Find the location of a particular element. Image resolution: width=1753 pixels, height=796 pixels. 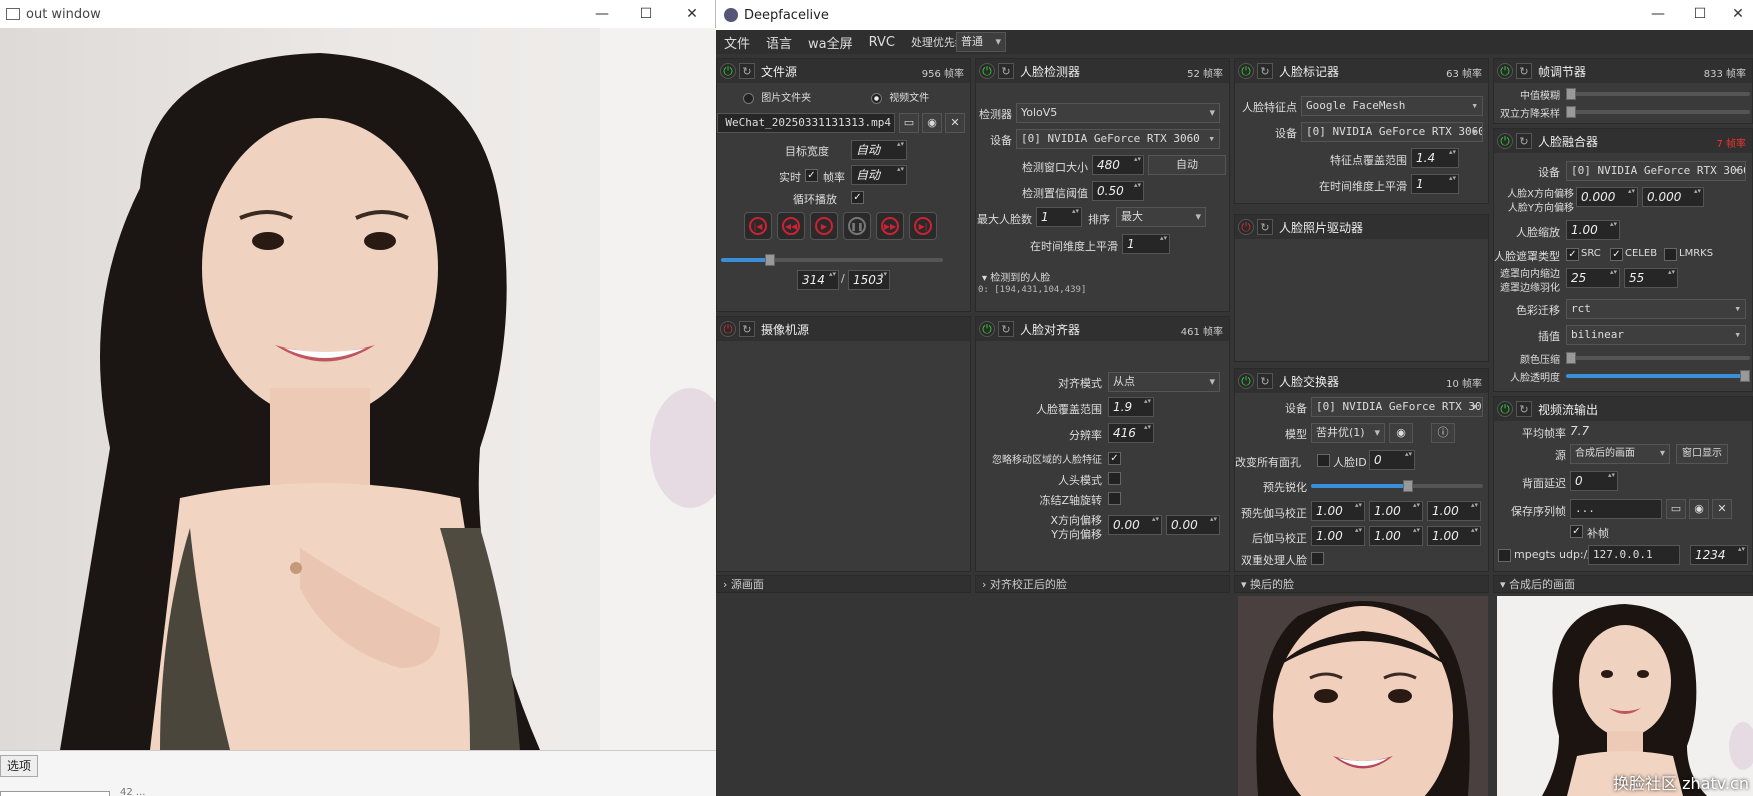

exclude-checkbox: ✓ is located at coordinates (1114, 458).